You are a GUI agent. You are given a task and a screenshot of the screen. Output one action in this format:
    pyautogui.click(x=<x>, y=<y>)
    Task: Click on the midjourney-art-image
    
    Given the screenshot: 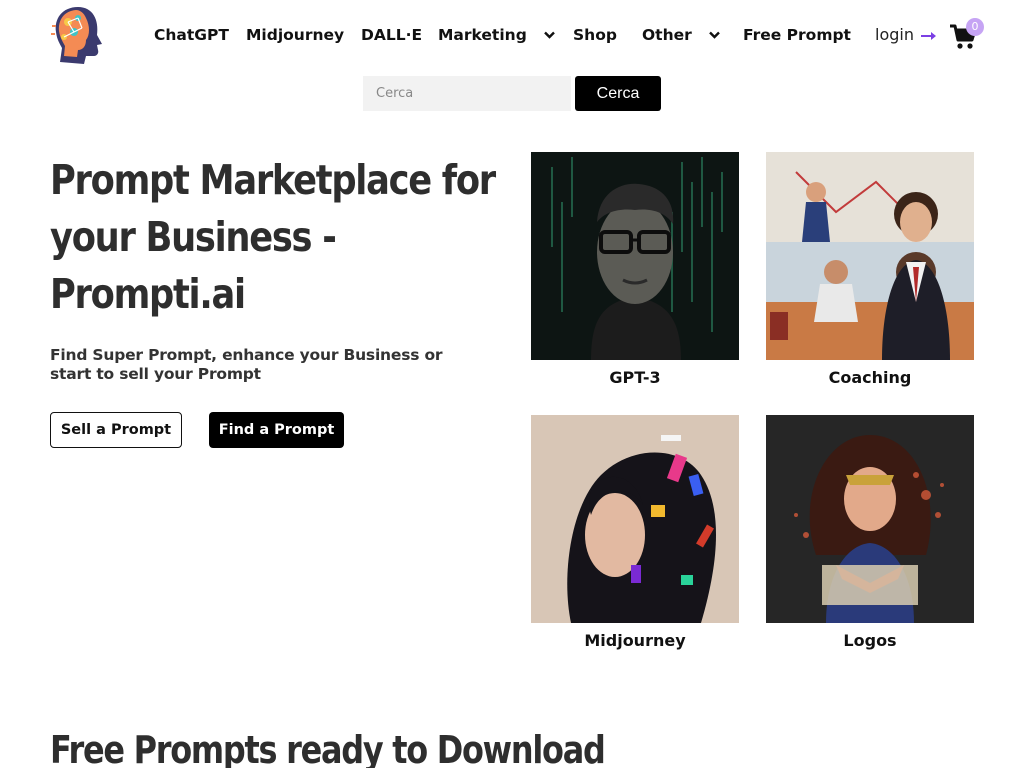 What is the action you would take?
    pyautogui.click(x=635, y=519)
    